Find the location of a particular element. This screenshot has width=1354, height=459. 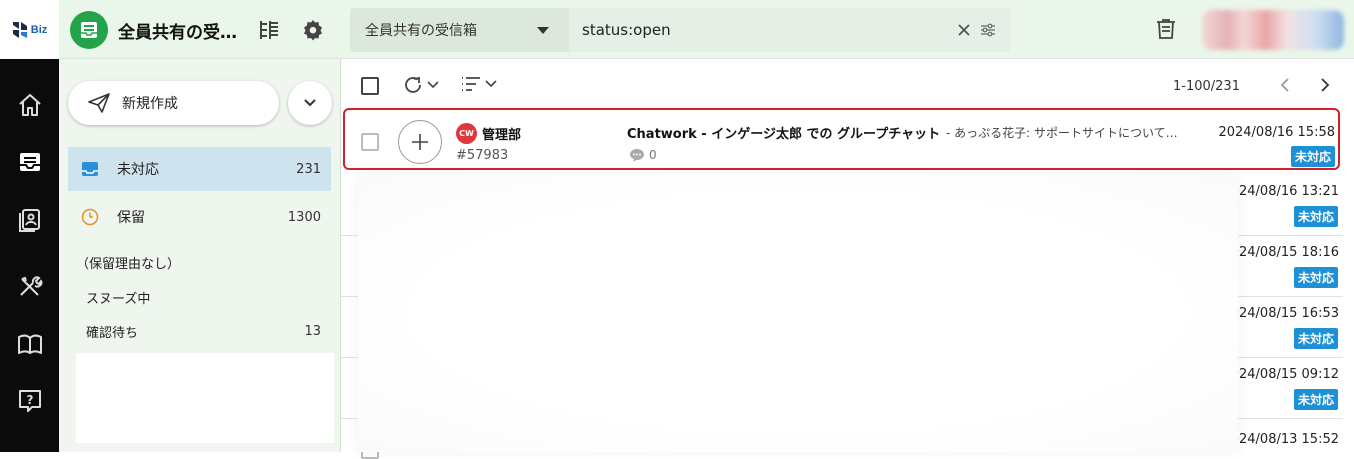

sidebar-subitem-awaiting: 確認待ち 13 is located at coordinates (208, 331).